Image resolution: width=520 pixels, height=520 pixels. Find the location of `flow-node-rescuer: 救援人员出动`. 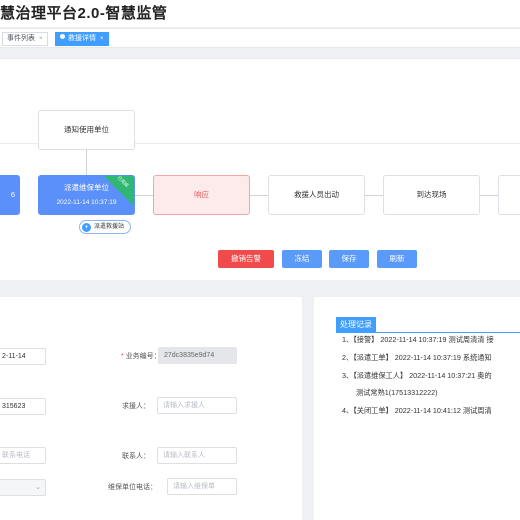

flow-node-rescuer: 救援人员出动 is located at coordinates (316, 195).